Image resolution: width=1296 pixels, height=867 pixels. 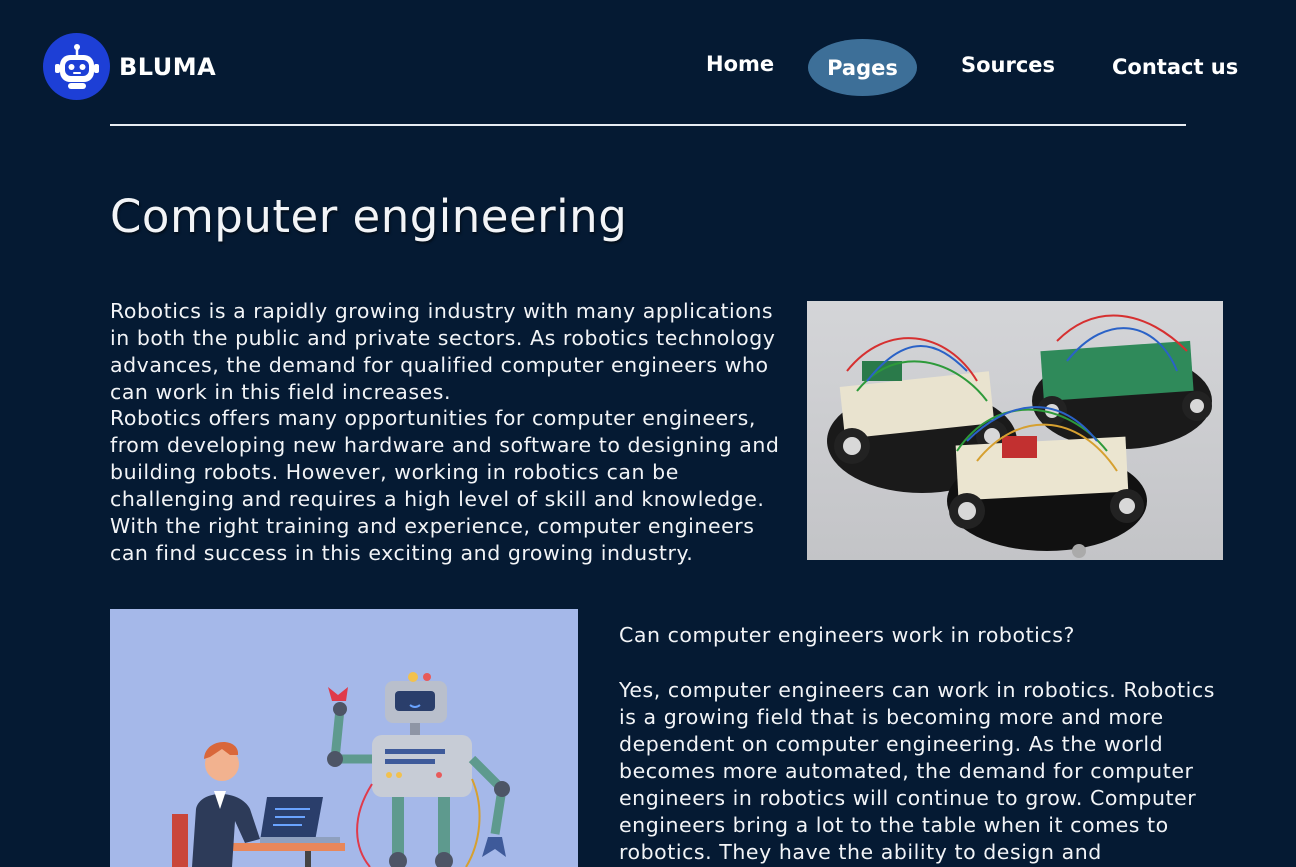 I want to click on nav-pages-label: Pages, so click(x=862, y=67).